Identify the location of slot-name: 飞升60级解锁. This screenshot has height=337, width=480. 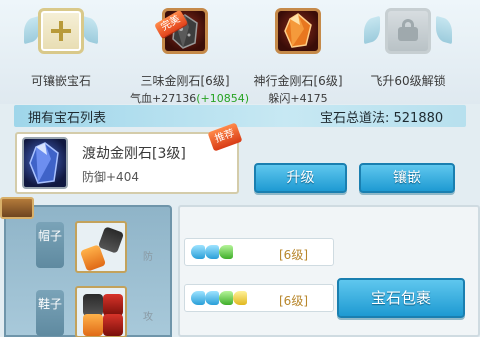
(408, 81).